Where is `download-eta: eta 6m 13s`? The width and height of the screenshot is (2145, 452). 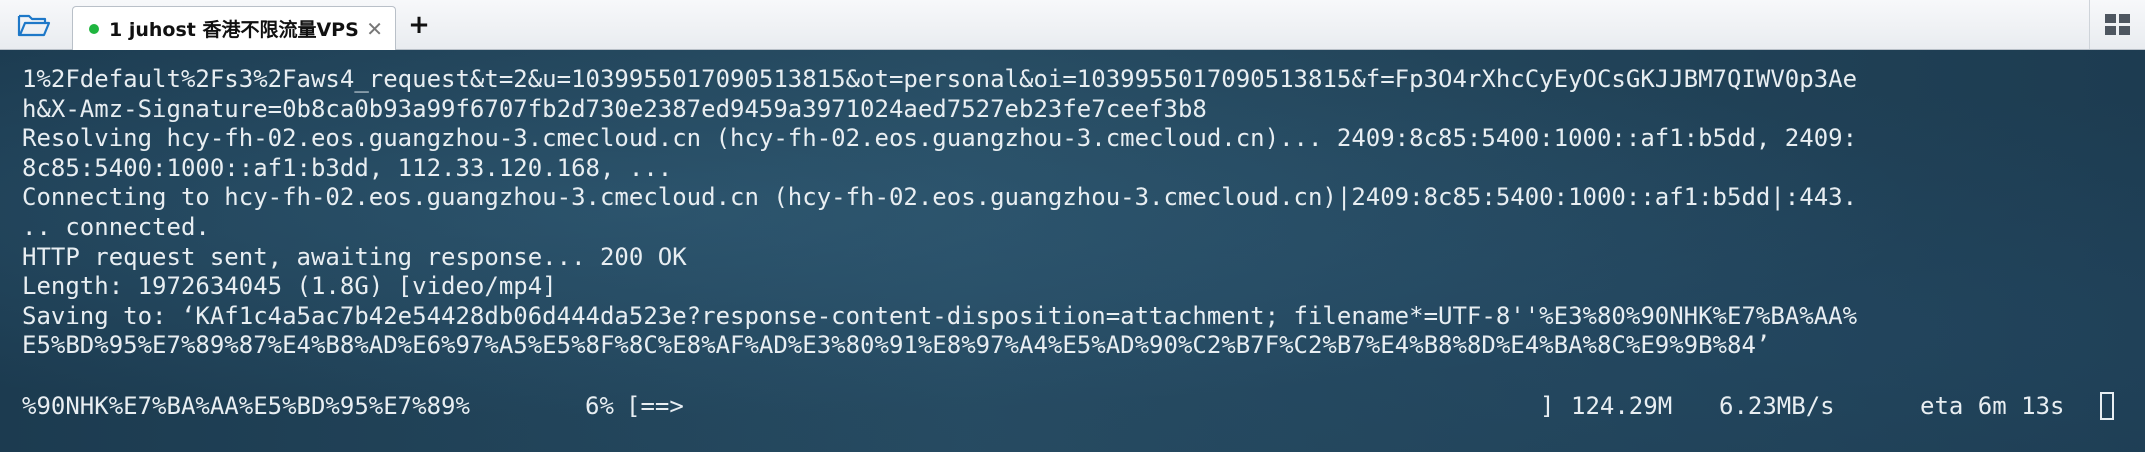
download-eta: eta 6m 13s is located at coordinates (1992, 406).